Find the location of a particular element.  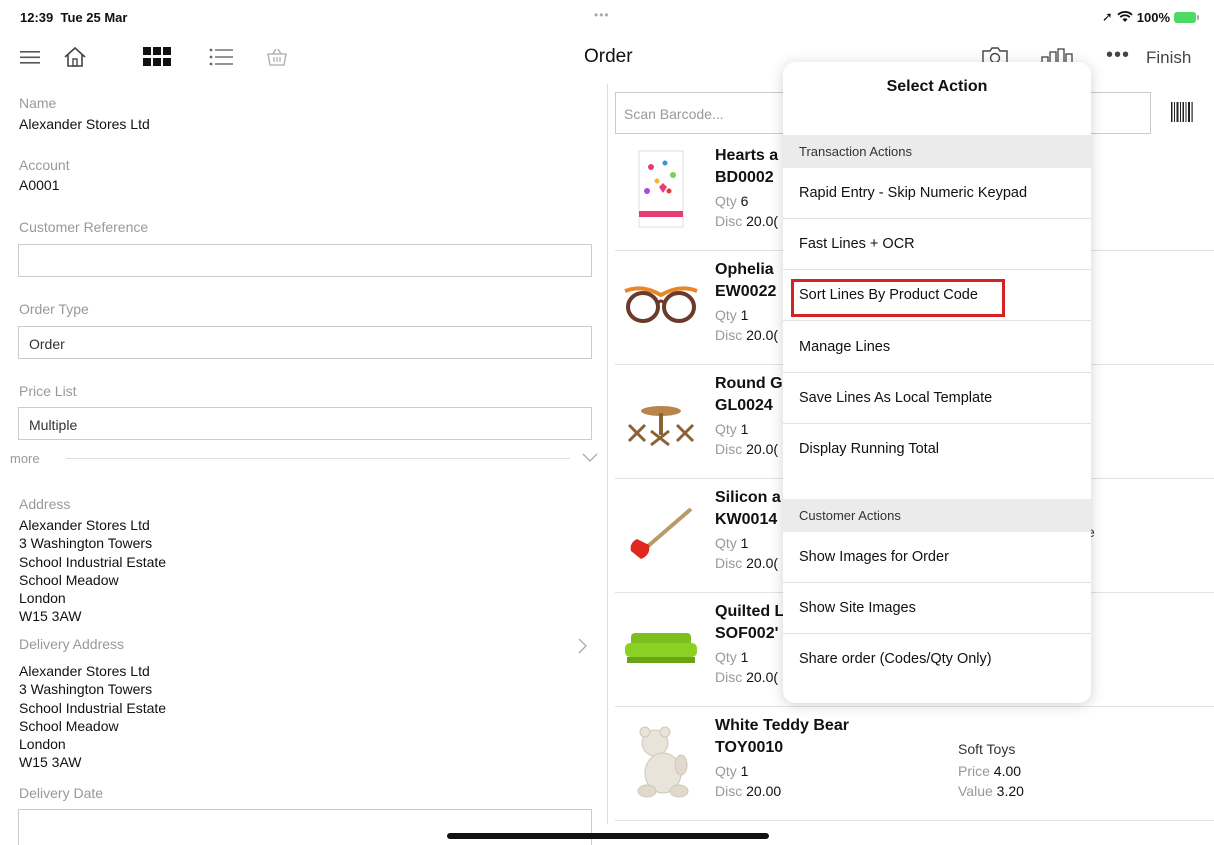

value-value: 3.20 is located at coordinates (1010, 791).